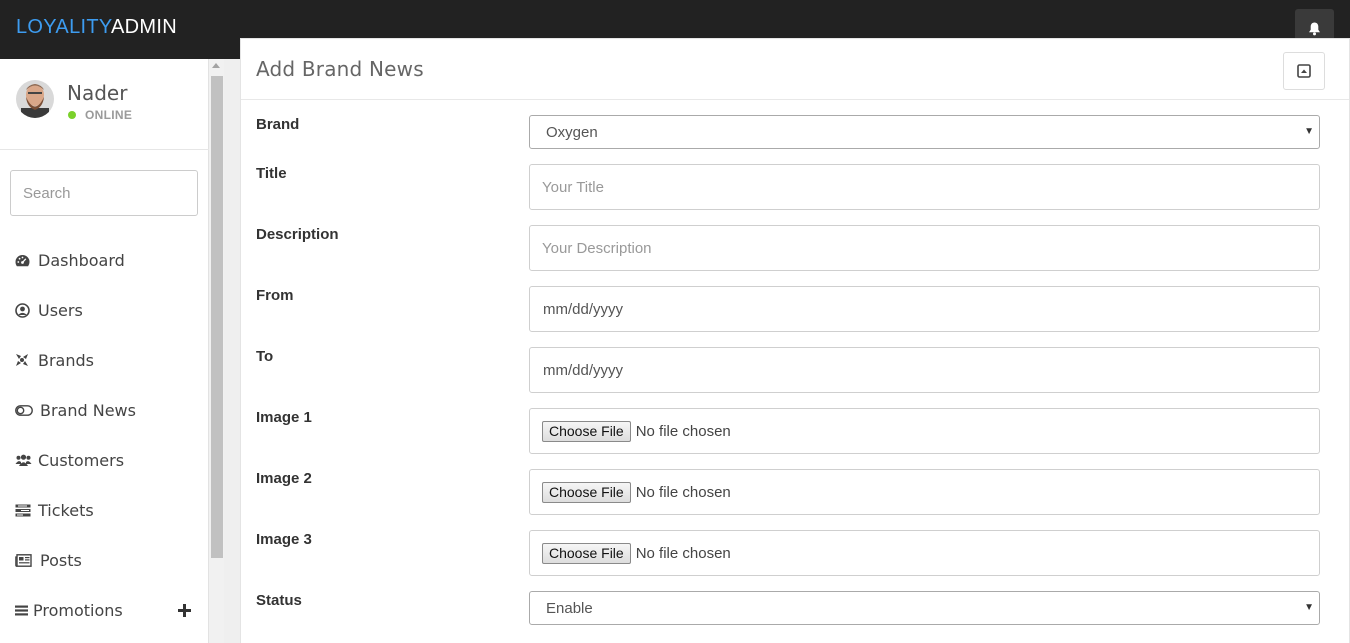 This screenshot has width=1350, height=643. What do you see at coordinates (81, 460) in the screenshot?
I see `sidebar-item-label: Customers` at bounding box center [81, 460].